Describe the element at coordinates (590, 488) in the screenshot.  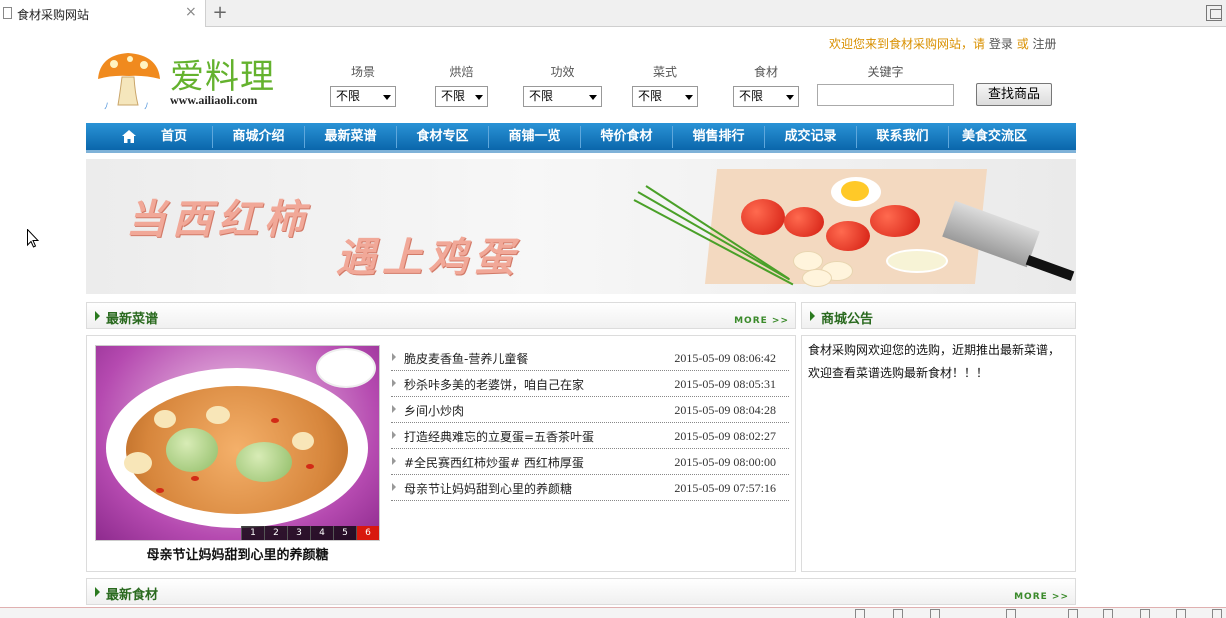
I see `list-item: 母亲节让妈妈甜到心里的养颜糖 2015-05-09 07:57:16` at that location.